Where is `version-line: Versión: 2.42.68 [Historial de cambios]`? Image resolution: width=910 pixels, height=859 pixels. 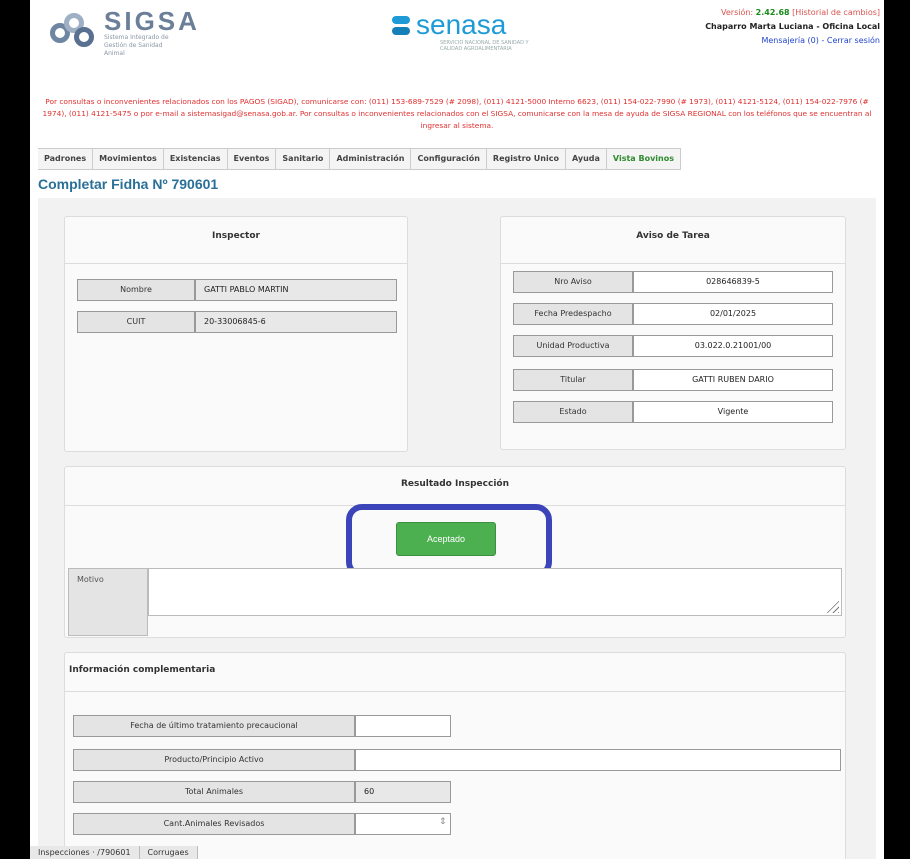 version-line: Versión: 2.42.68 [Historial de cambios] is located at coordinates (792, 13).